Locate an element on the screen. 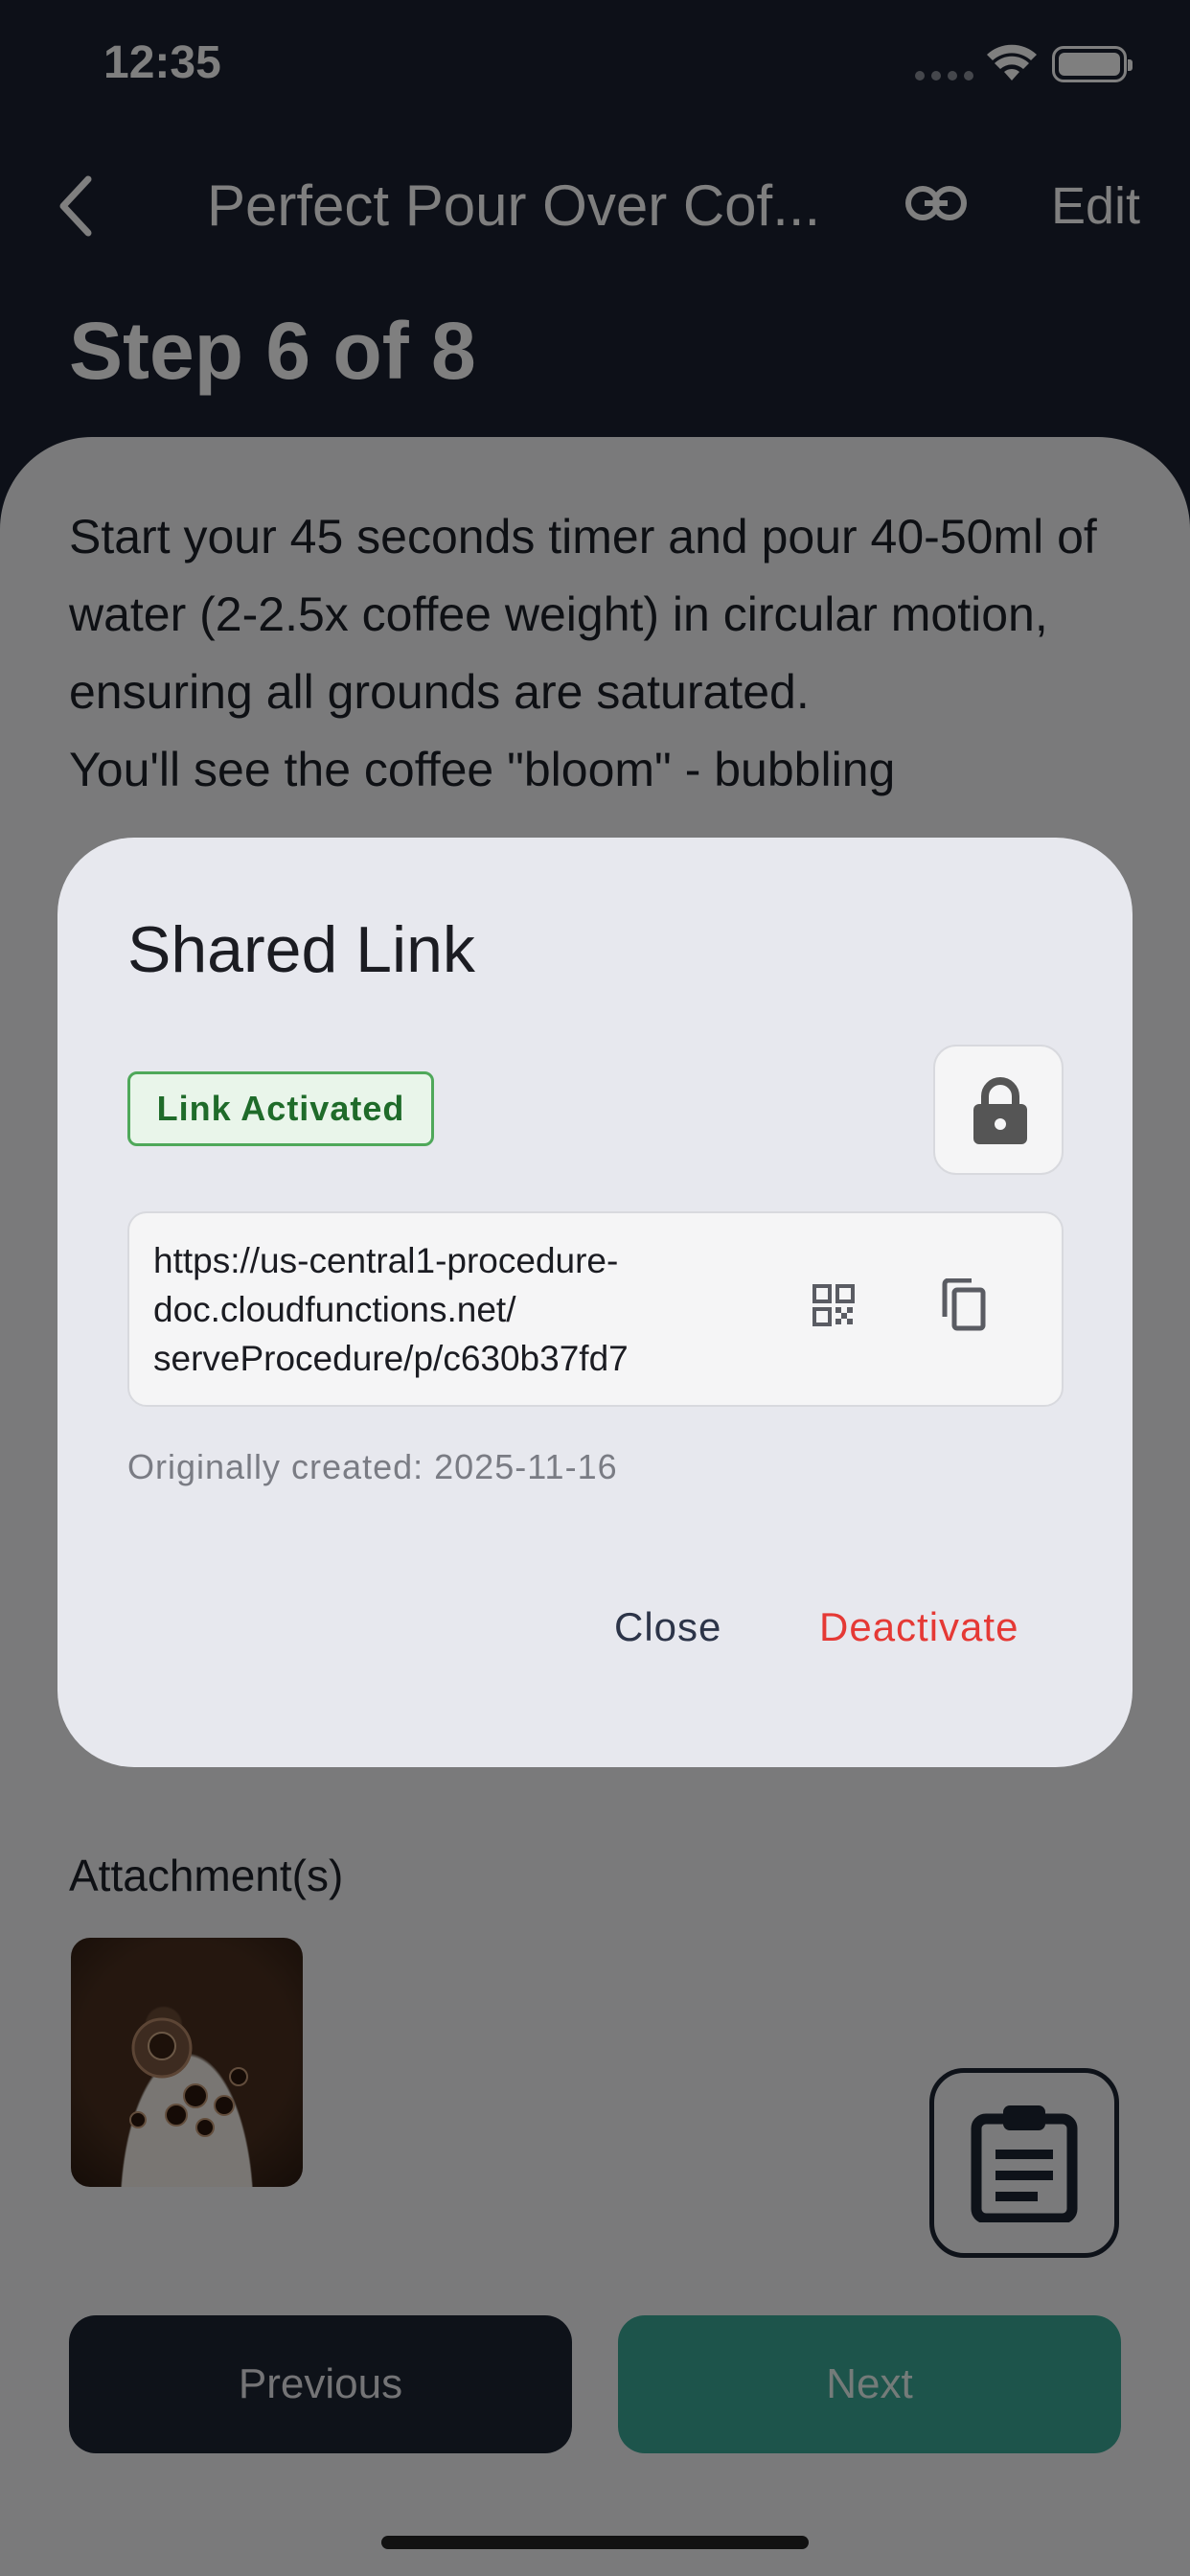  url-line: doc.cloudfunctions.net/ is located at coordinates (334, 1309).